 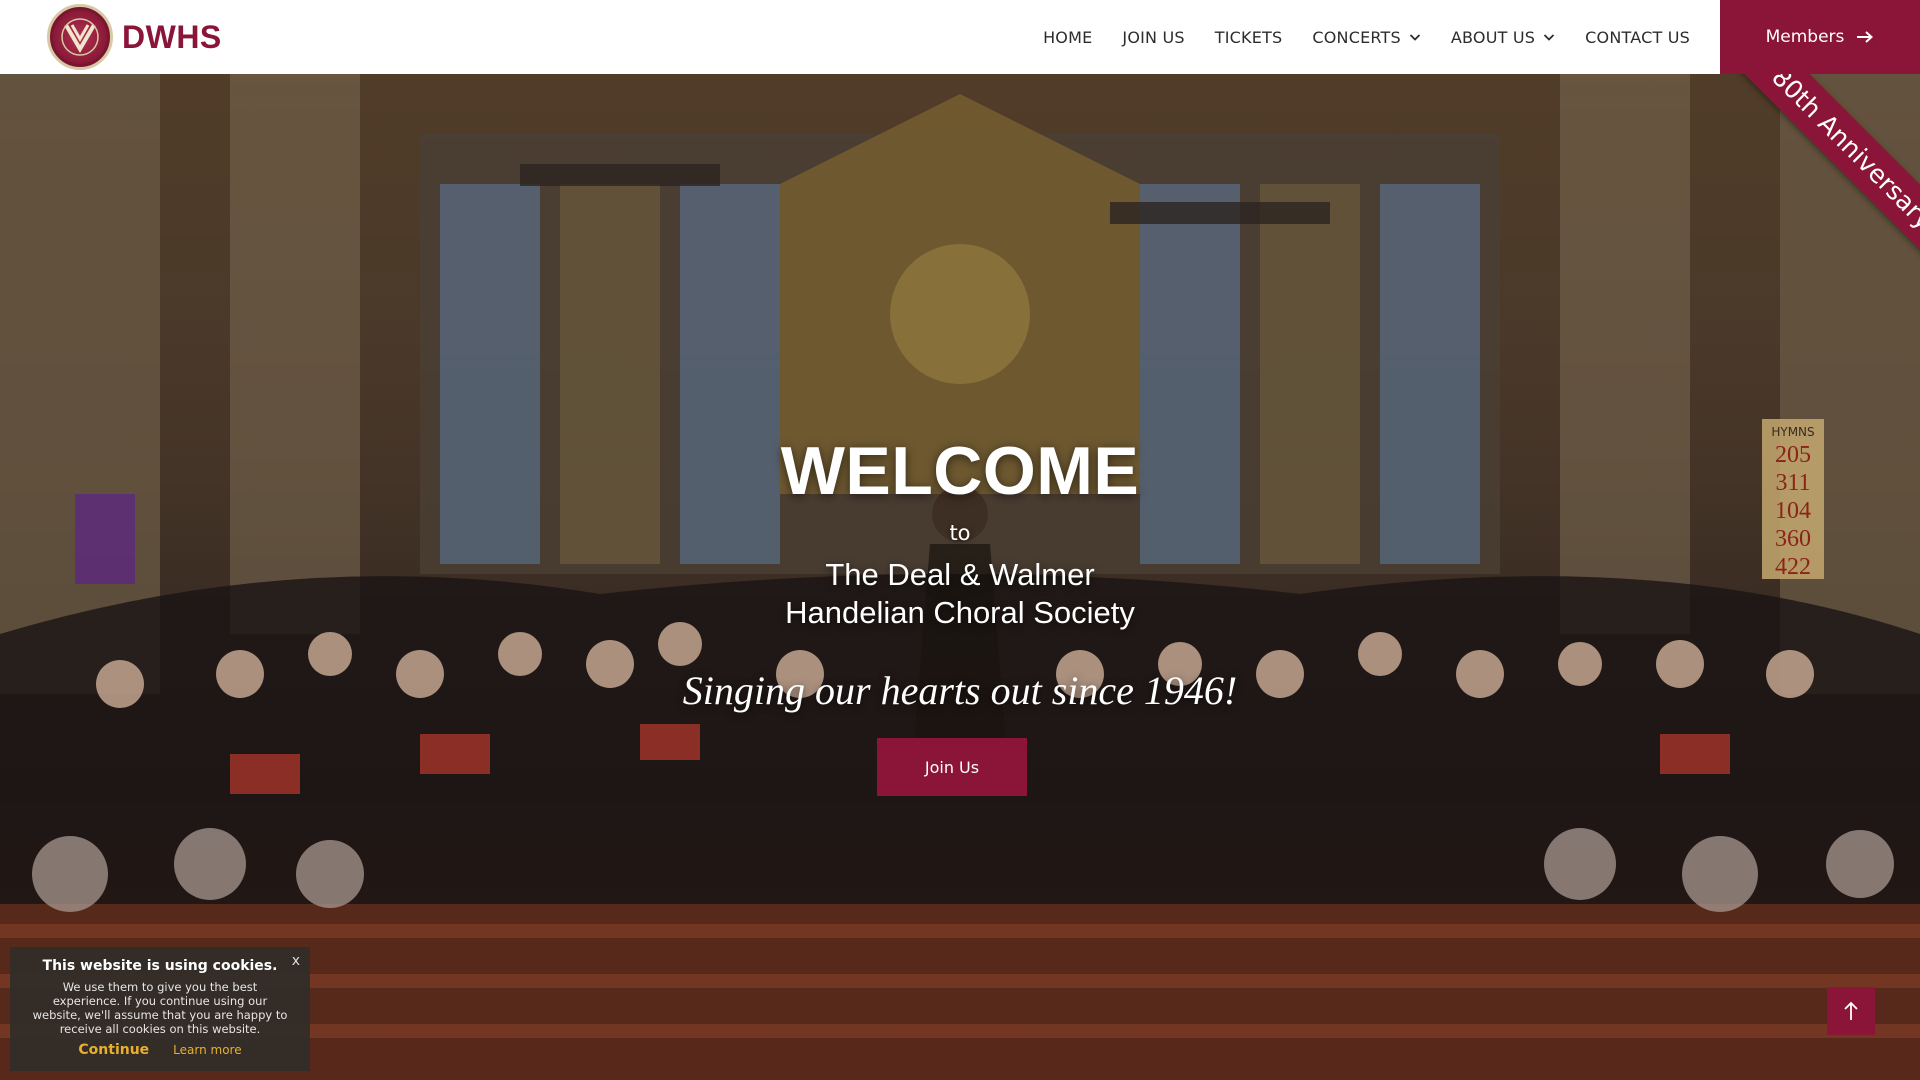 I want to click on nav-concerts: CONCERTS, so click(x=1366, y=37).